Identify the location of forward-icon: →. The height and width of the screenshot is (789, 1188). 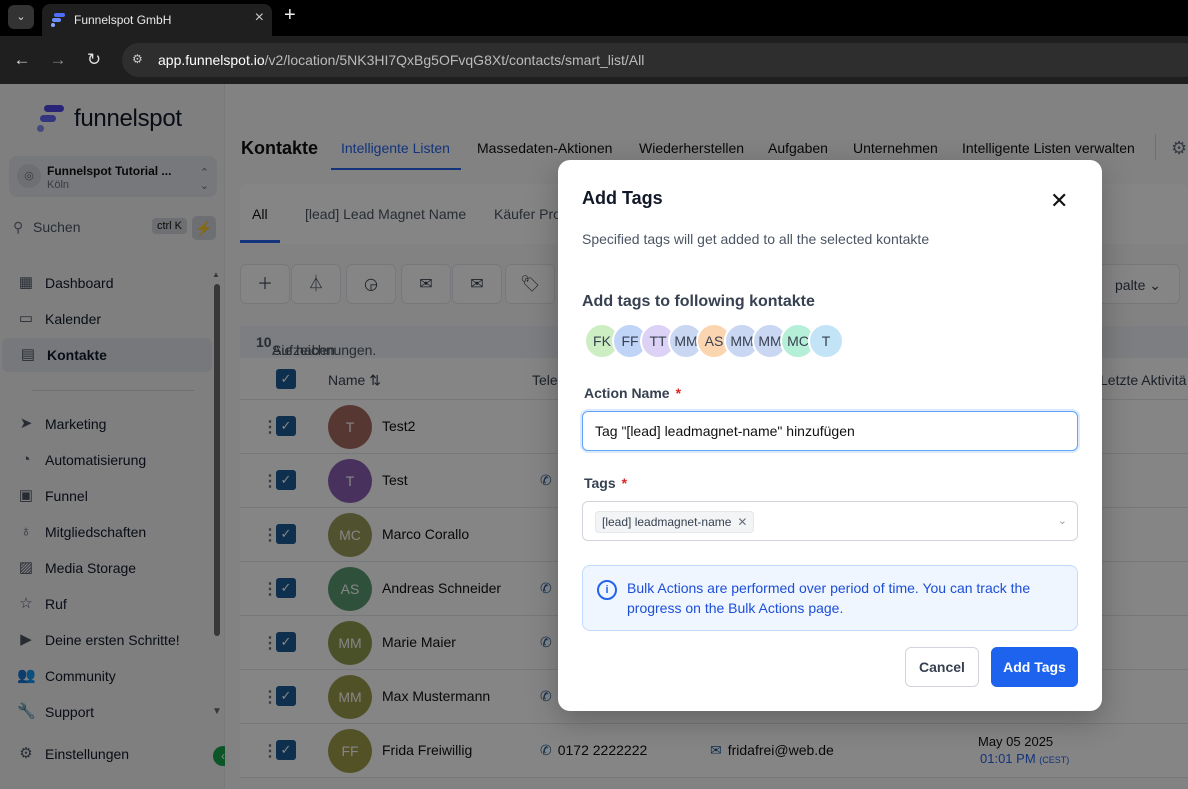
(58, 60).